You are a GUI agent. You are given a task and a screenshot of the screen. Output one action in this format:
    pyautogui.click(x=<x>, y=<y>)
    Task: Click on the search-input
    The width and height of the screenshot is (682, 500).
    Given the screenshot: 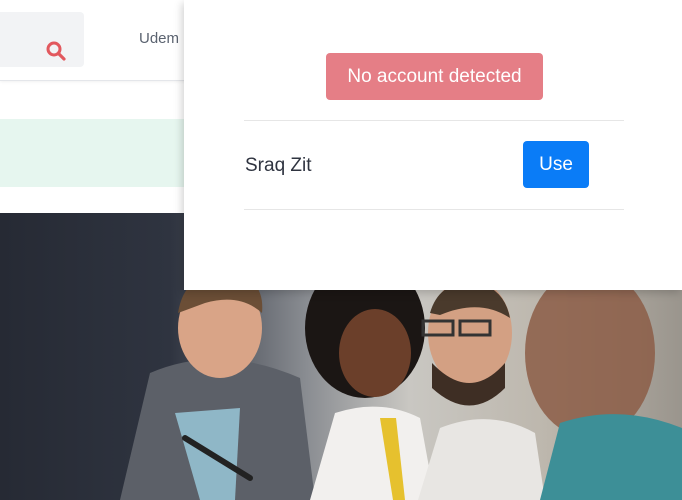 What is the action you would take?
    pyautogui.click(x=42, y=39)
    